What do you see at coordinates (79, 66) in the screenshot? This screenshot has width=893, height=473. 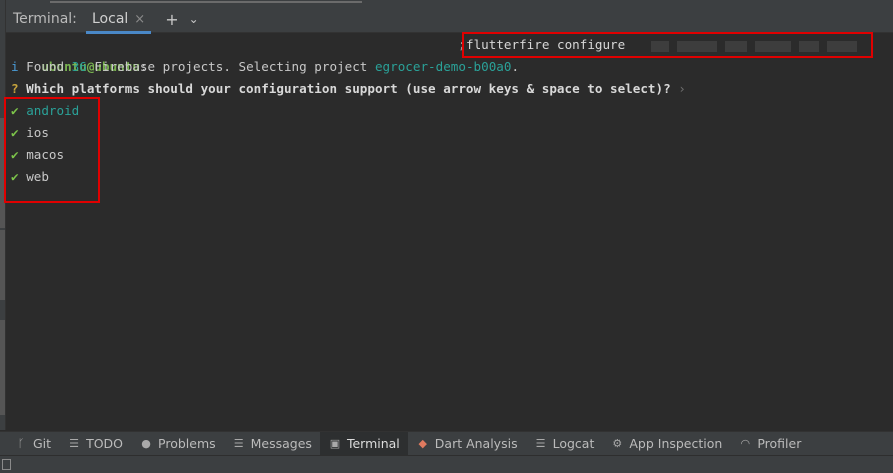 I see `project-count: 36` at bounding box center [79, 66].